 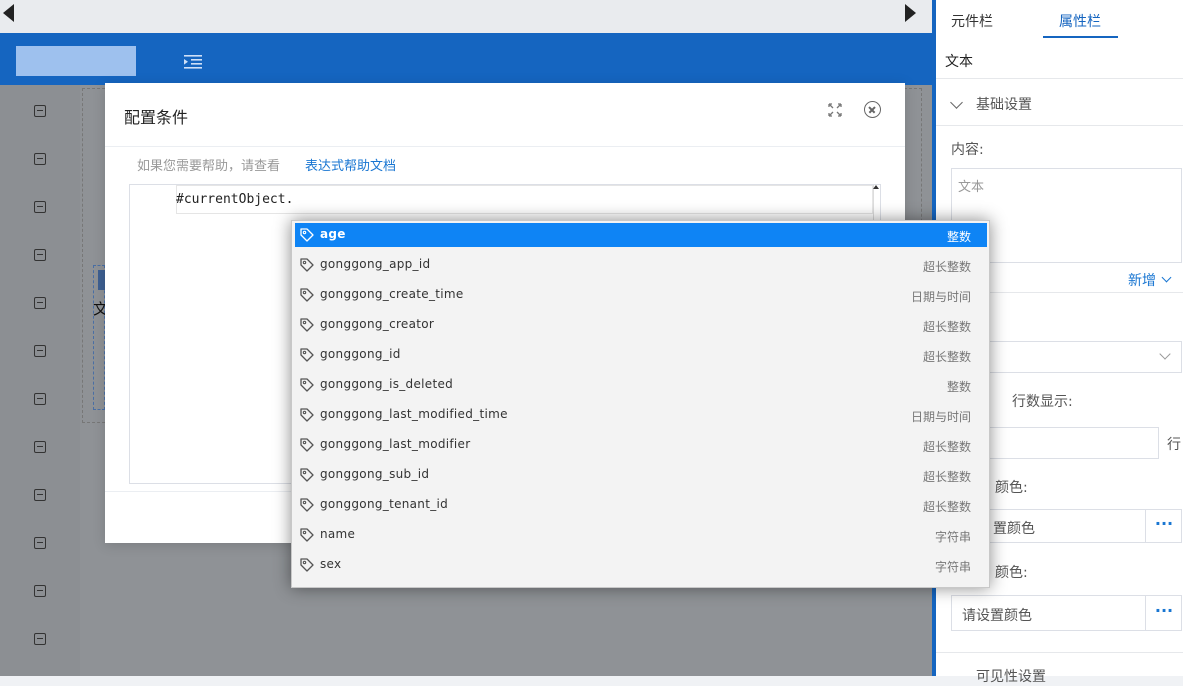 I want to click on suggestion-item: name 字符串, so click(x=641, y=535).